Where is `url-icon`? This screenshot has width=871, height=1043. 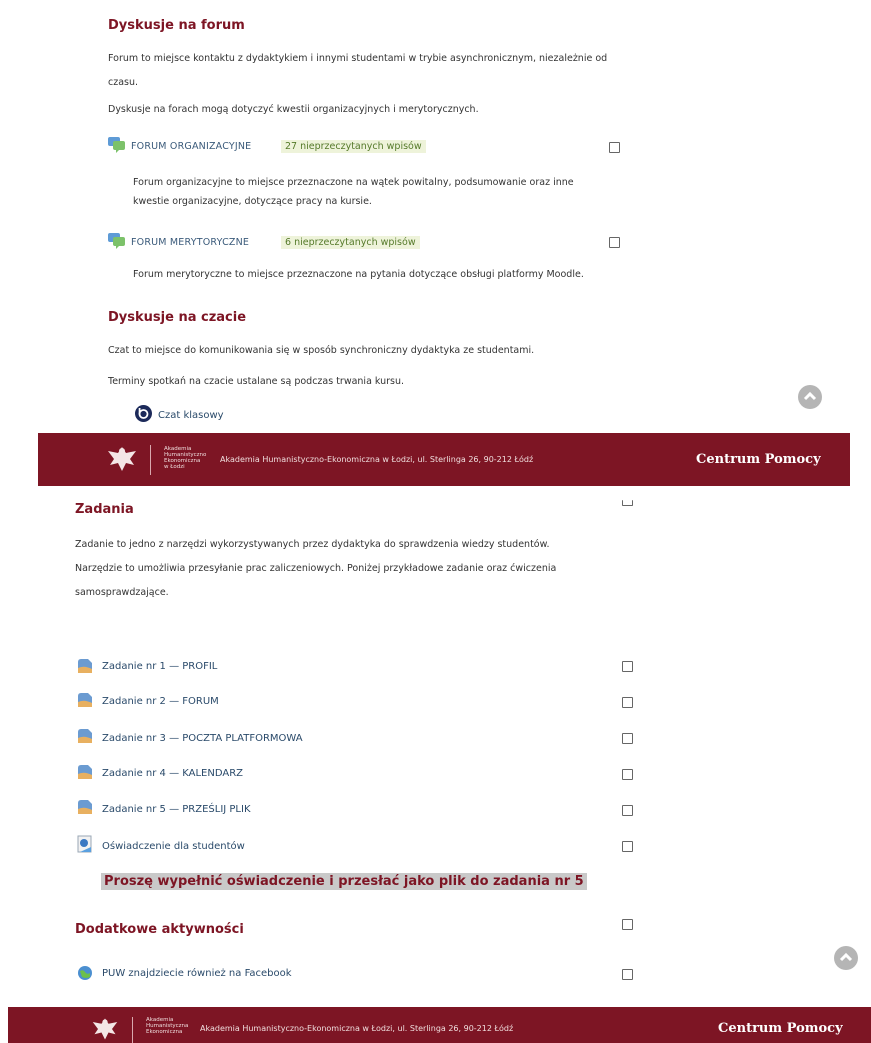
url-icon is located at coordinates (85, 973).